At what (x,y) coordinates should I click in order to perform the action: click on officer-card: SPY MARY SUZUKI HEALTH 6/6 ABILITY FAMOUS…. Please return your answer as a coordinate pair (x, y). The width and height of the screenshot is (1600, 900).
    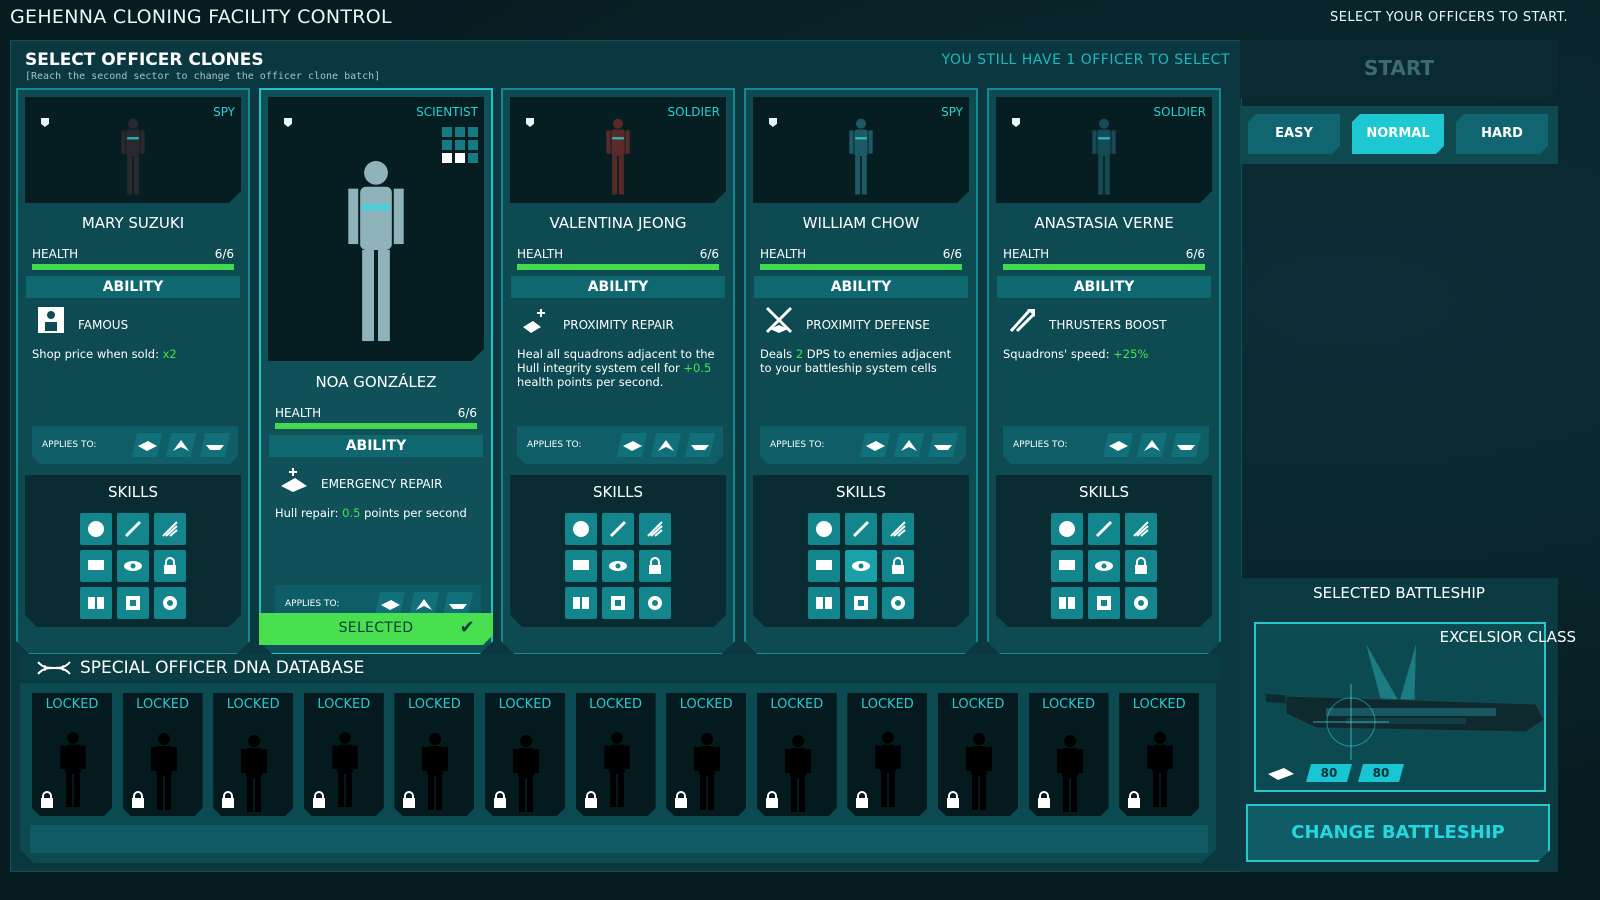
    Looking at the image, I should click on (133, 371).